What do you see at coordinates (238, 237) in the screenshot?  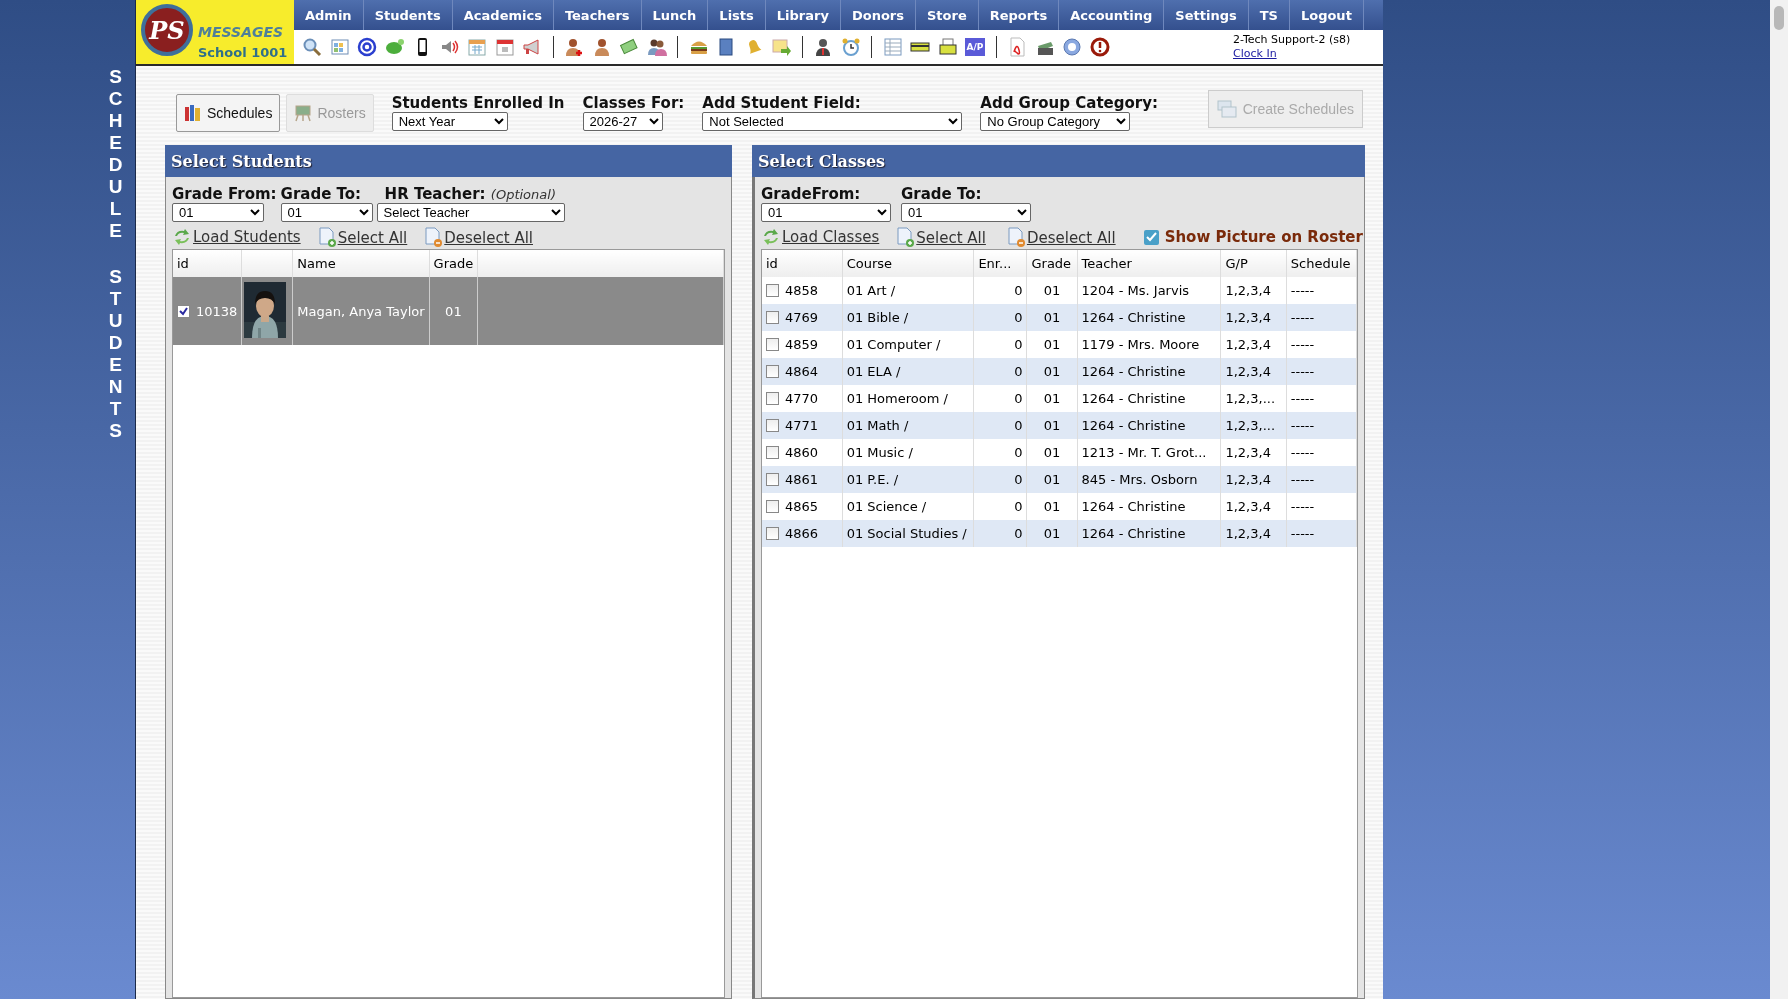 I see `load-link: Load Students` at bounding box center [238, 237].